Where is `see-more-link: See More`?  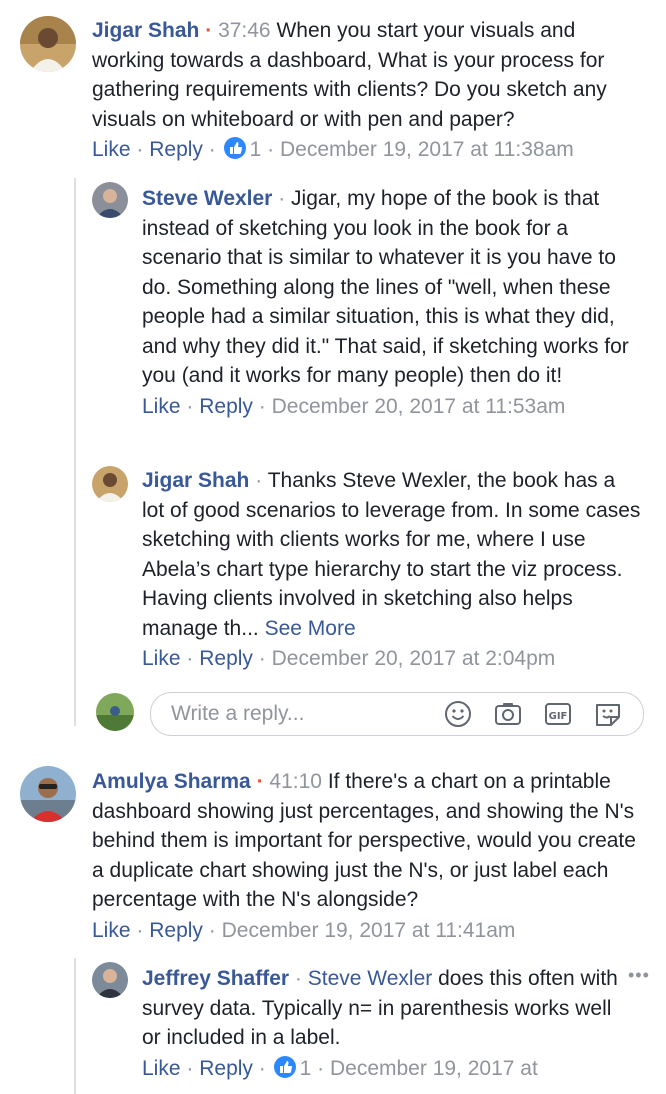 see-more-link: See More is located at coordinates (310, 628).